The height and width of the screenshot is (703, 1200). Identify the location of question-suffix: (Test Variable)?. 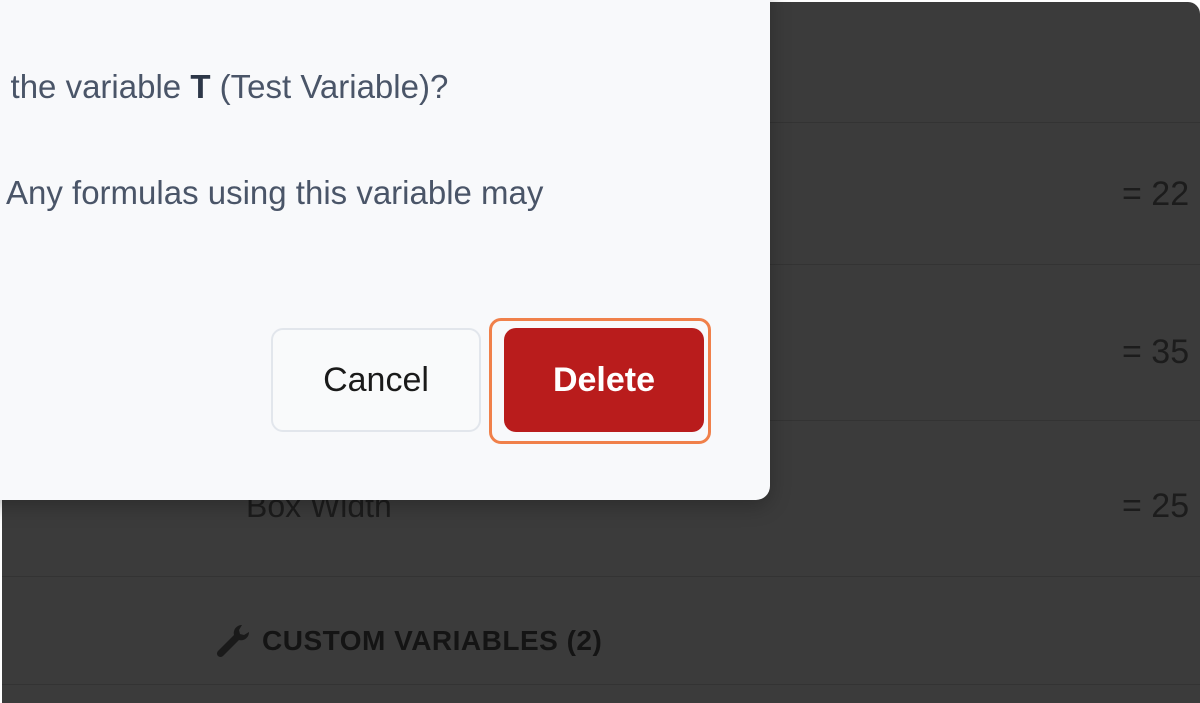
(329, 86).